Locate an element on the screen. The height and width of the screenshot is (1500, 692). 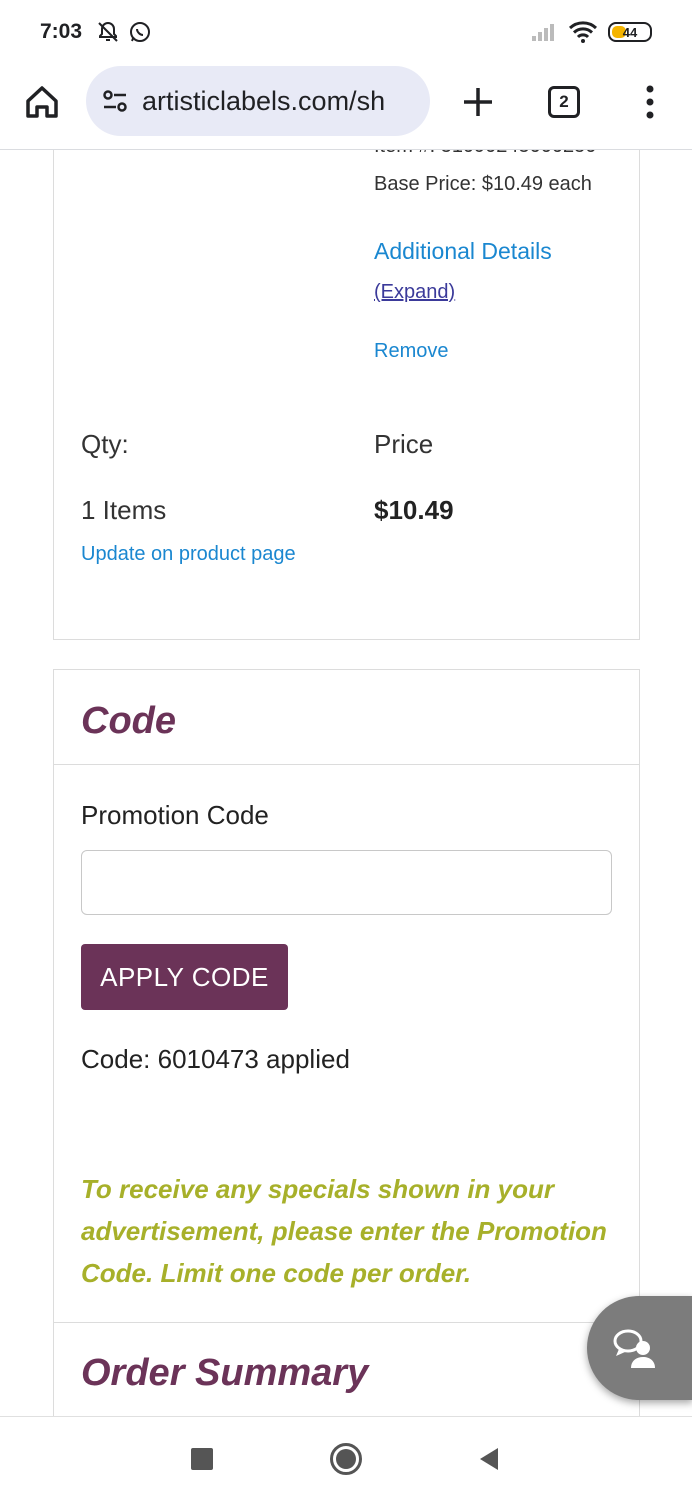
additional-details-link: Additional Details is located at coordinates (463, 251).